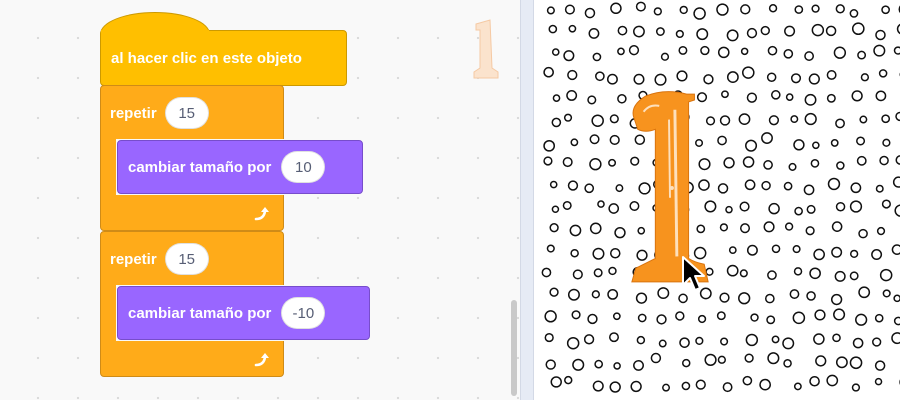 Image resolution: width=900 pixels, height=400 pixels. I want to click on repeat-block-1-header: repetir 15, so click(159, 113).